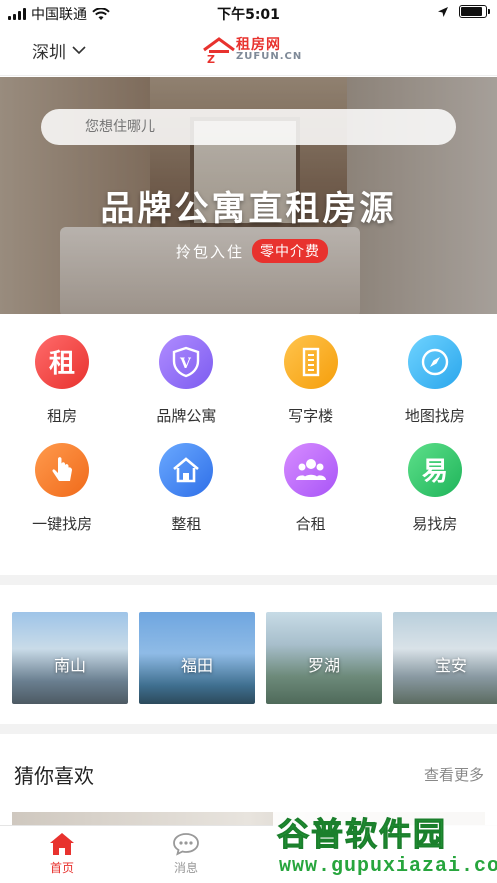  Describe the element at coordinates (248, 127) in the screenshot. I see `search-input` at that location.